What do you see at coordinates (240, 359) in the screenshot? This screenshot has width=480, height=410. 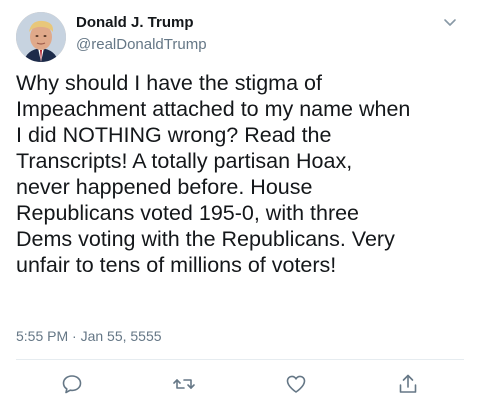 I see `divider` at bounding box center [240, 359].